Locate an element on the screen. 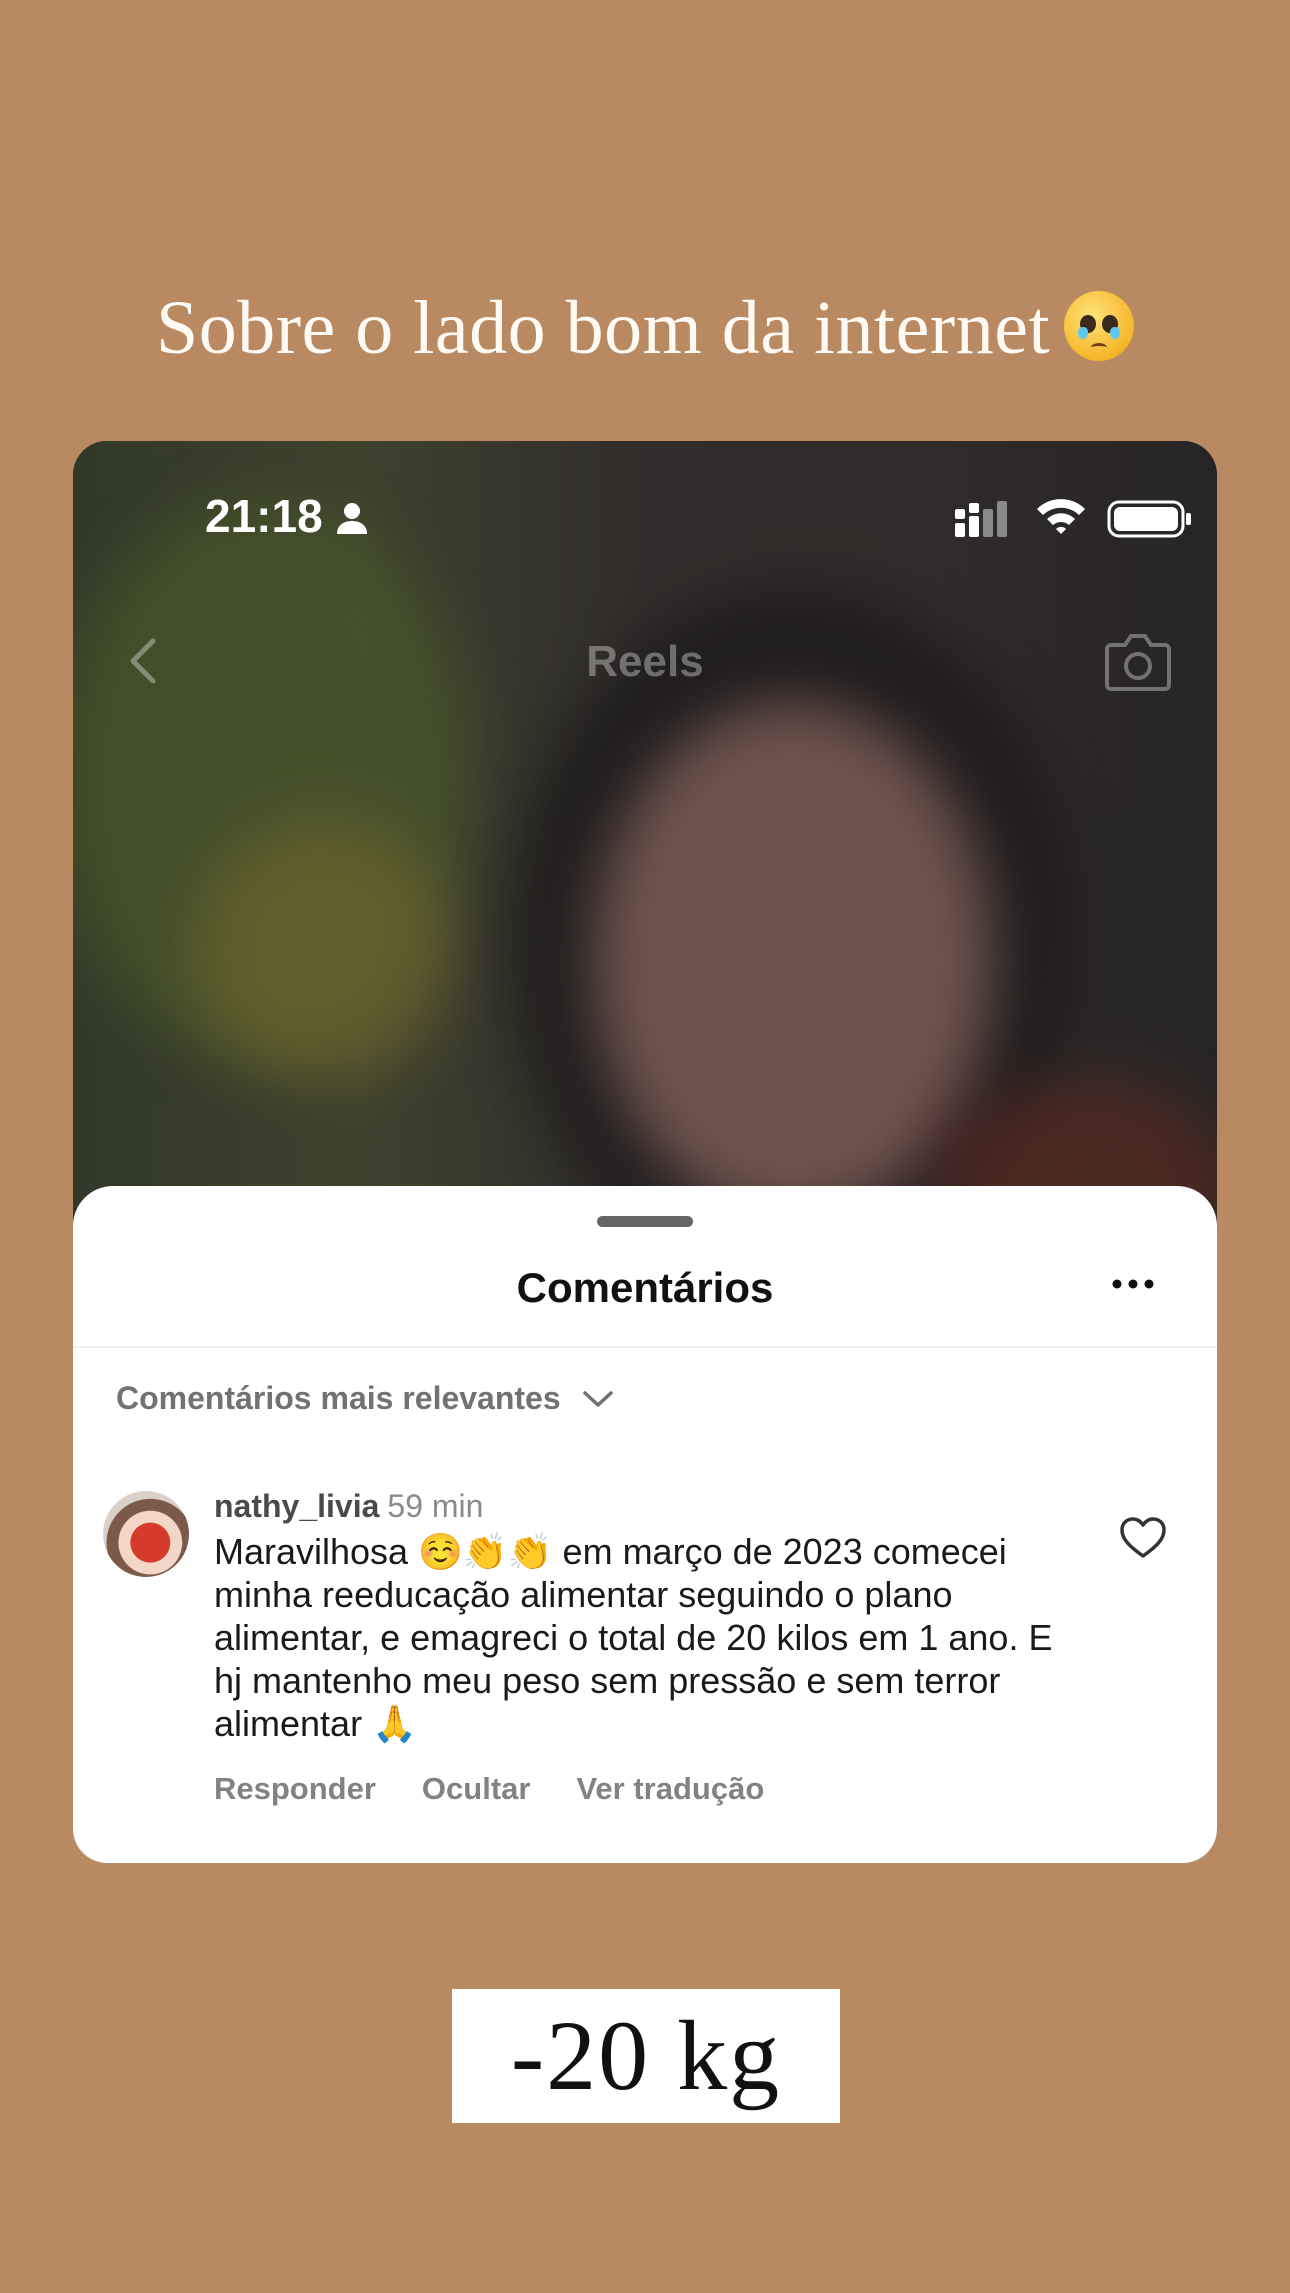 The image size is (1290, 2293). wifi-icon is located at coordinates (1061, 516).